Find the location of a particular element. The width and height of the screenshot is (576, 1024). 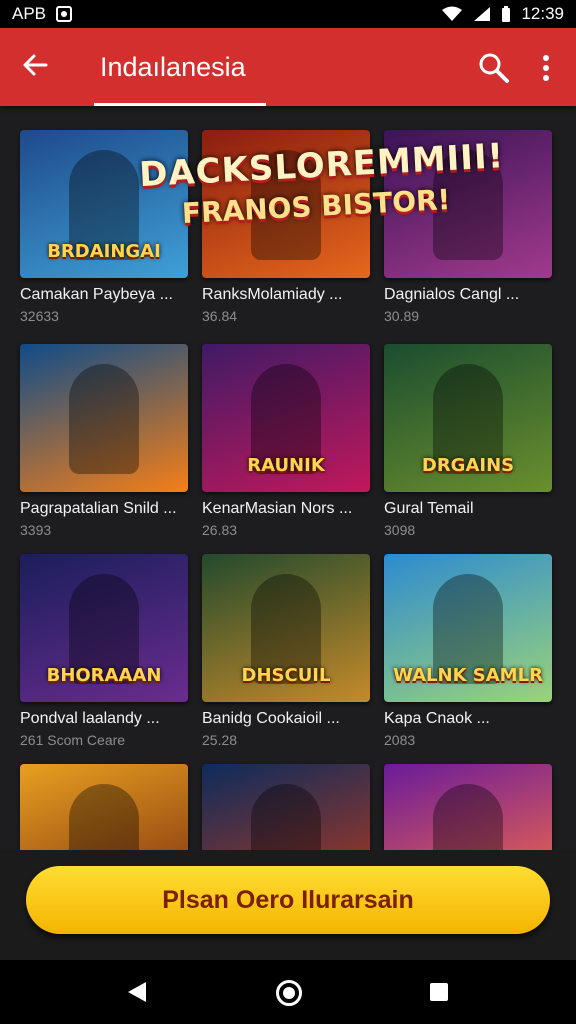

game-card: DRGAINS is located at coordinates (104, 807).